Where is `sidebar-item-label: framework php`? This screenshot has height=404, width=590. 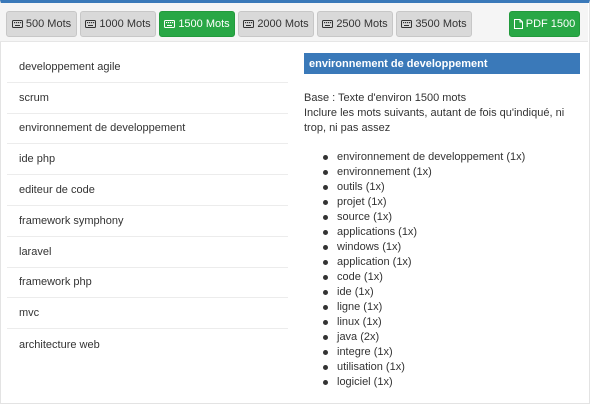 sidebar-item-label: framework php is located at coordinates (55, 282).